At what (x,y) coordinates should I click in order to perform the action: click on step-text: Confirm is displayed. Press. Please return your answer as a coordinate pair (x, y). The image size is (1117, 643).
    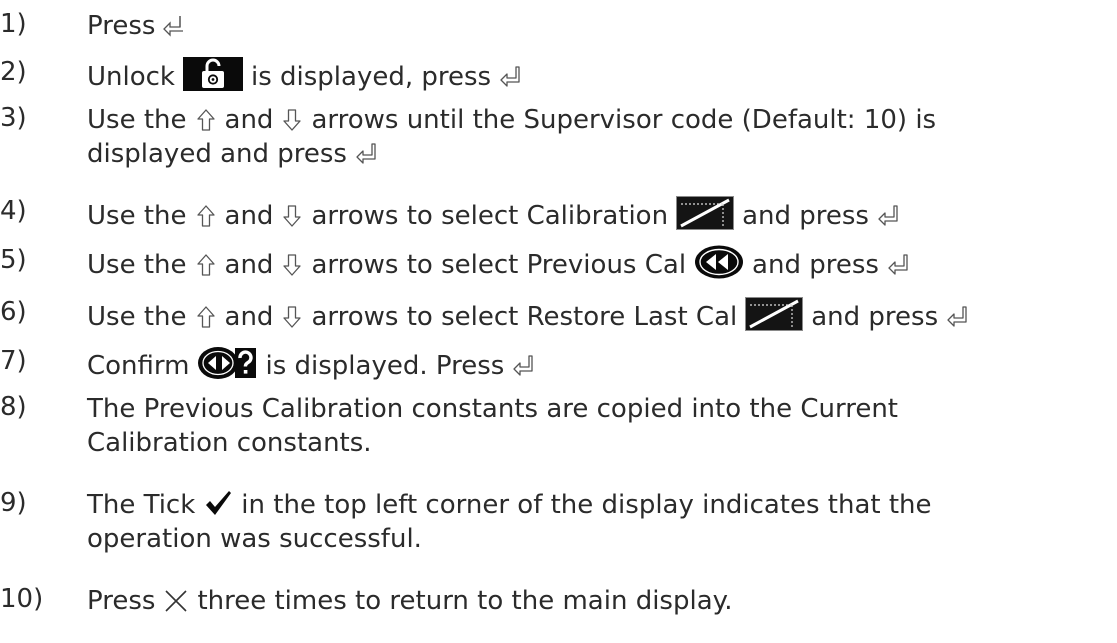
    Looking at the image, I should click on (599, 363).